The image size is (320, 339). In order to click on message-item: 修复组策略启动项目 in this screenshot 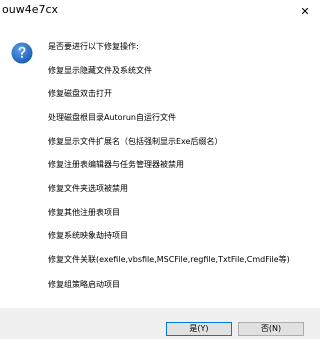, I will do `click(84, 284)`.